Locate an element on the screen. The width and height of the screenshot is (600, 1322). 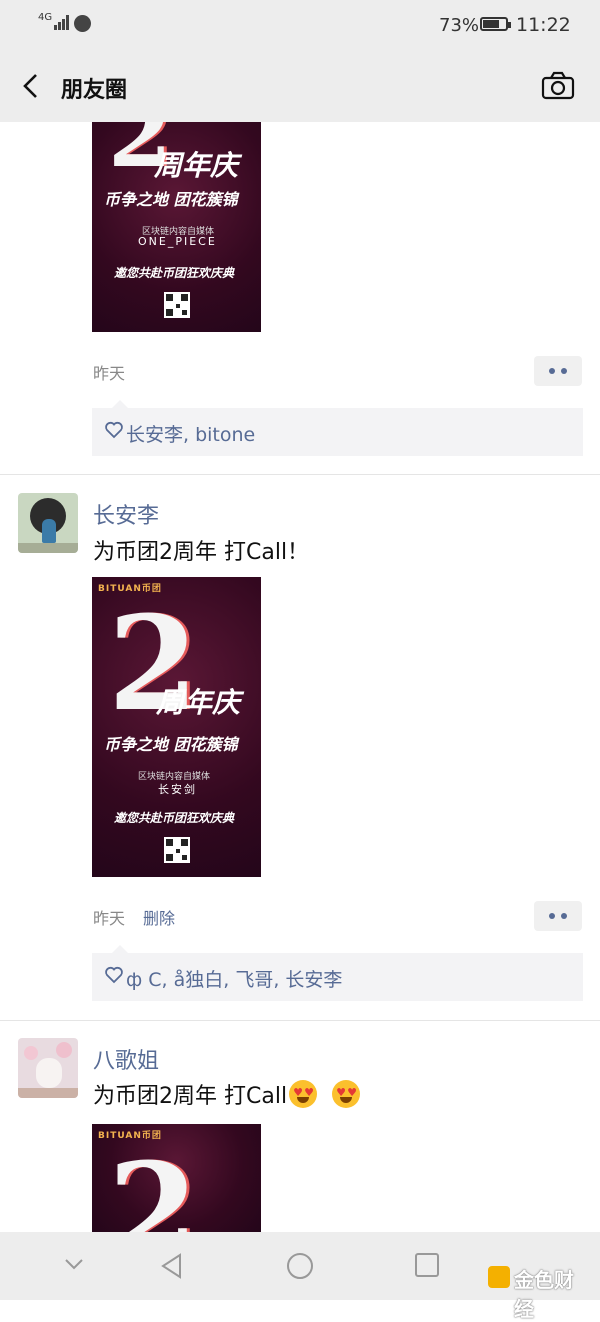
likes-panel: ф C, å独白, 飞哥, 长安李 is located at coordinates (337, 973).